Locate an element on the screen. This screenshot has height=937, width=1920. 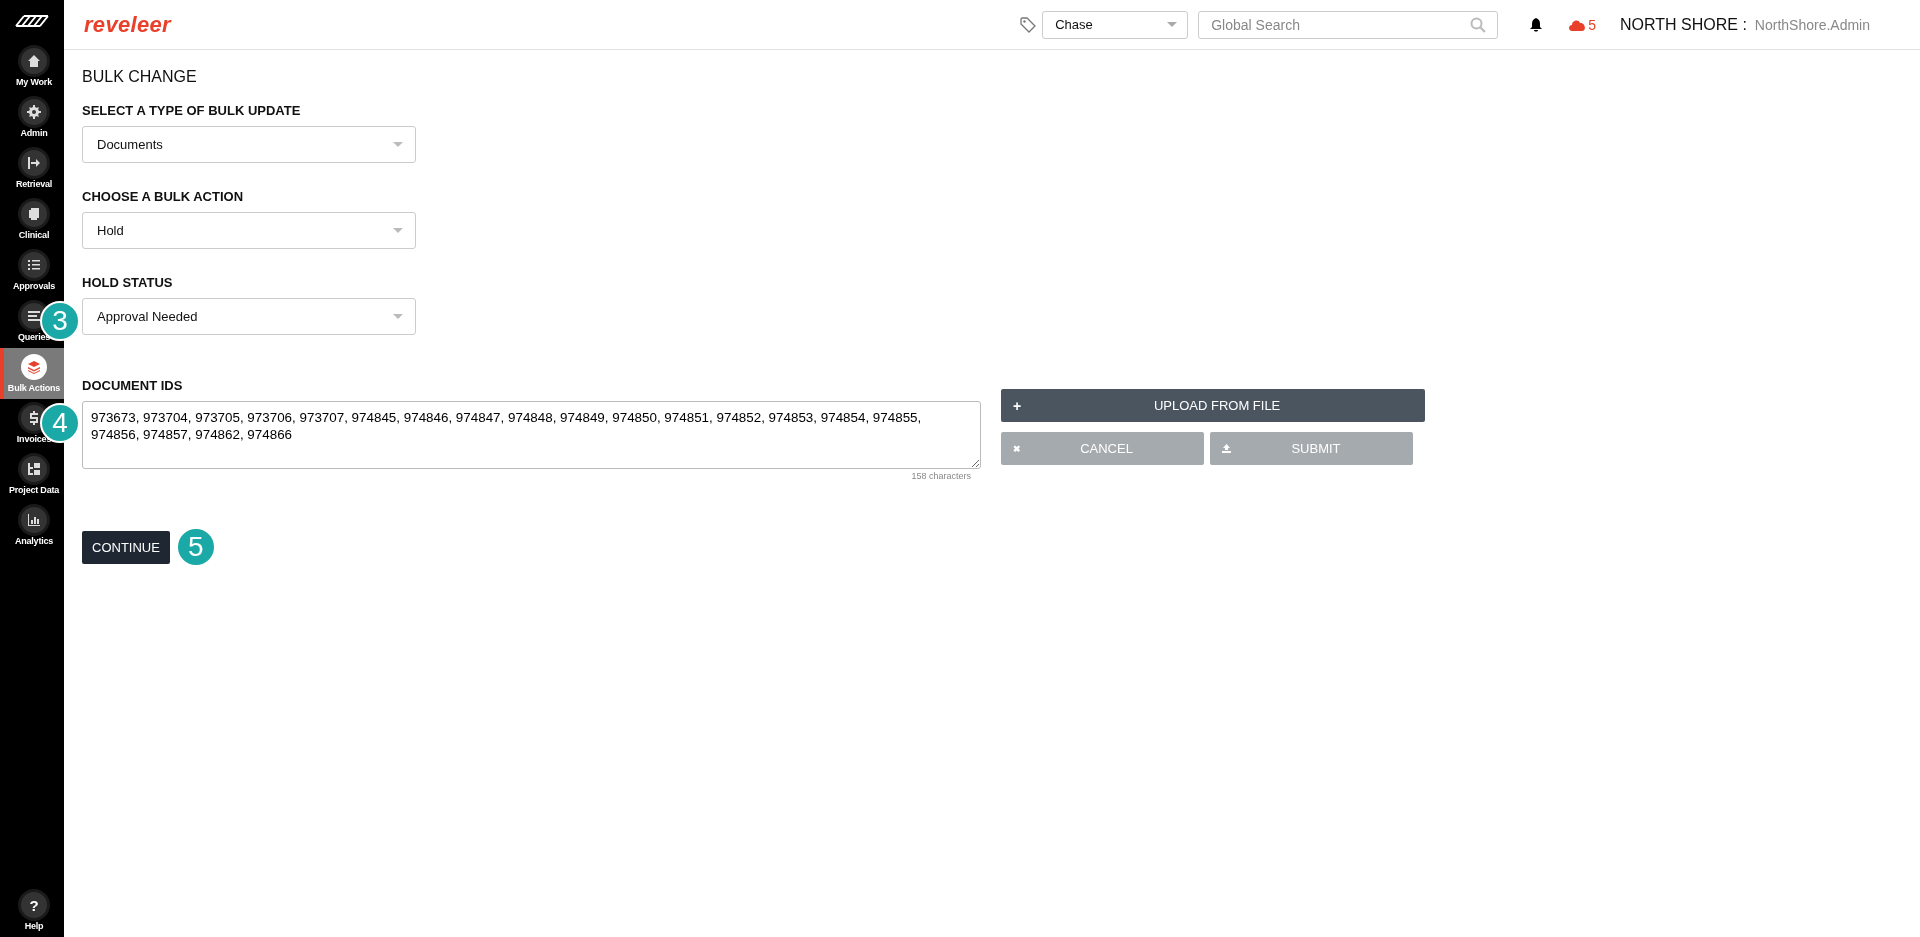
document-ids-field: 973673, 973704, 973705, 973706, 973707, 974845, 974846, 974847, 974848, 974849, 974850, 974851, 974852, 974853, 974854, 974855, 974856, 974857, 974862, 974866 is located at coordinates (531, 435).